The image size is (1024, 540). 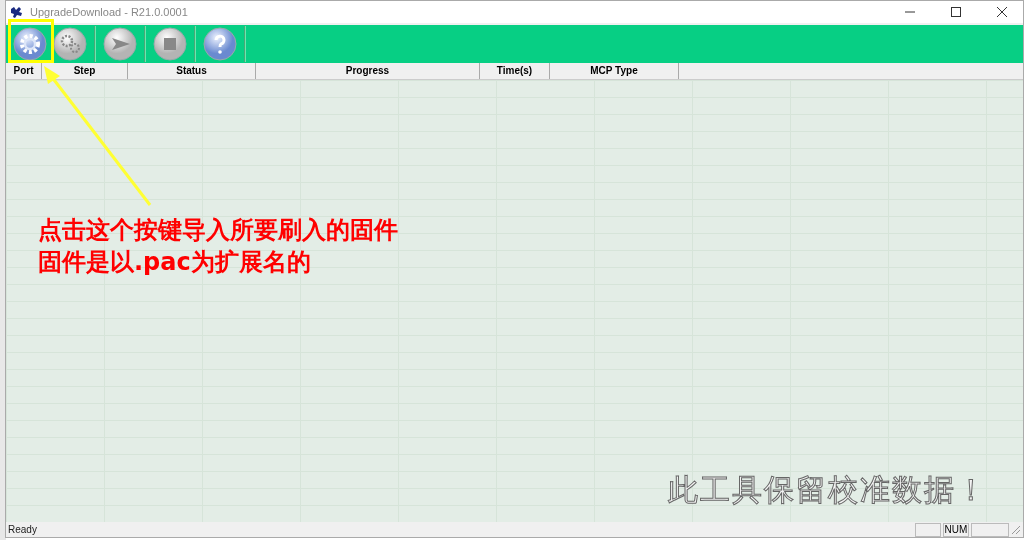 What do you see at coordinates (192, 71) in the screenshot?
I see `column-header: Status` at bounding box center [192, 71].